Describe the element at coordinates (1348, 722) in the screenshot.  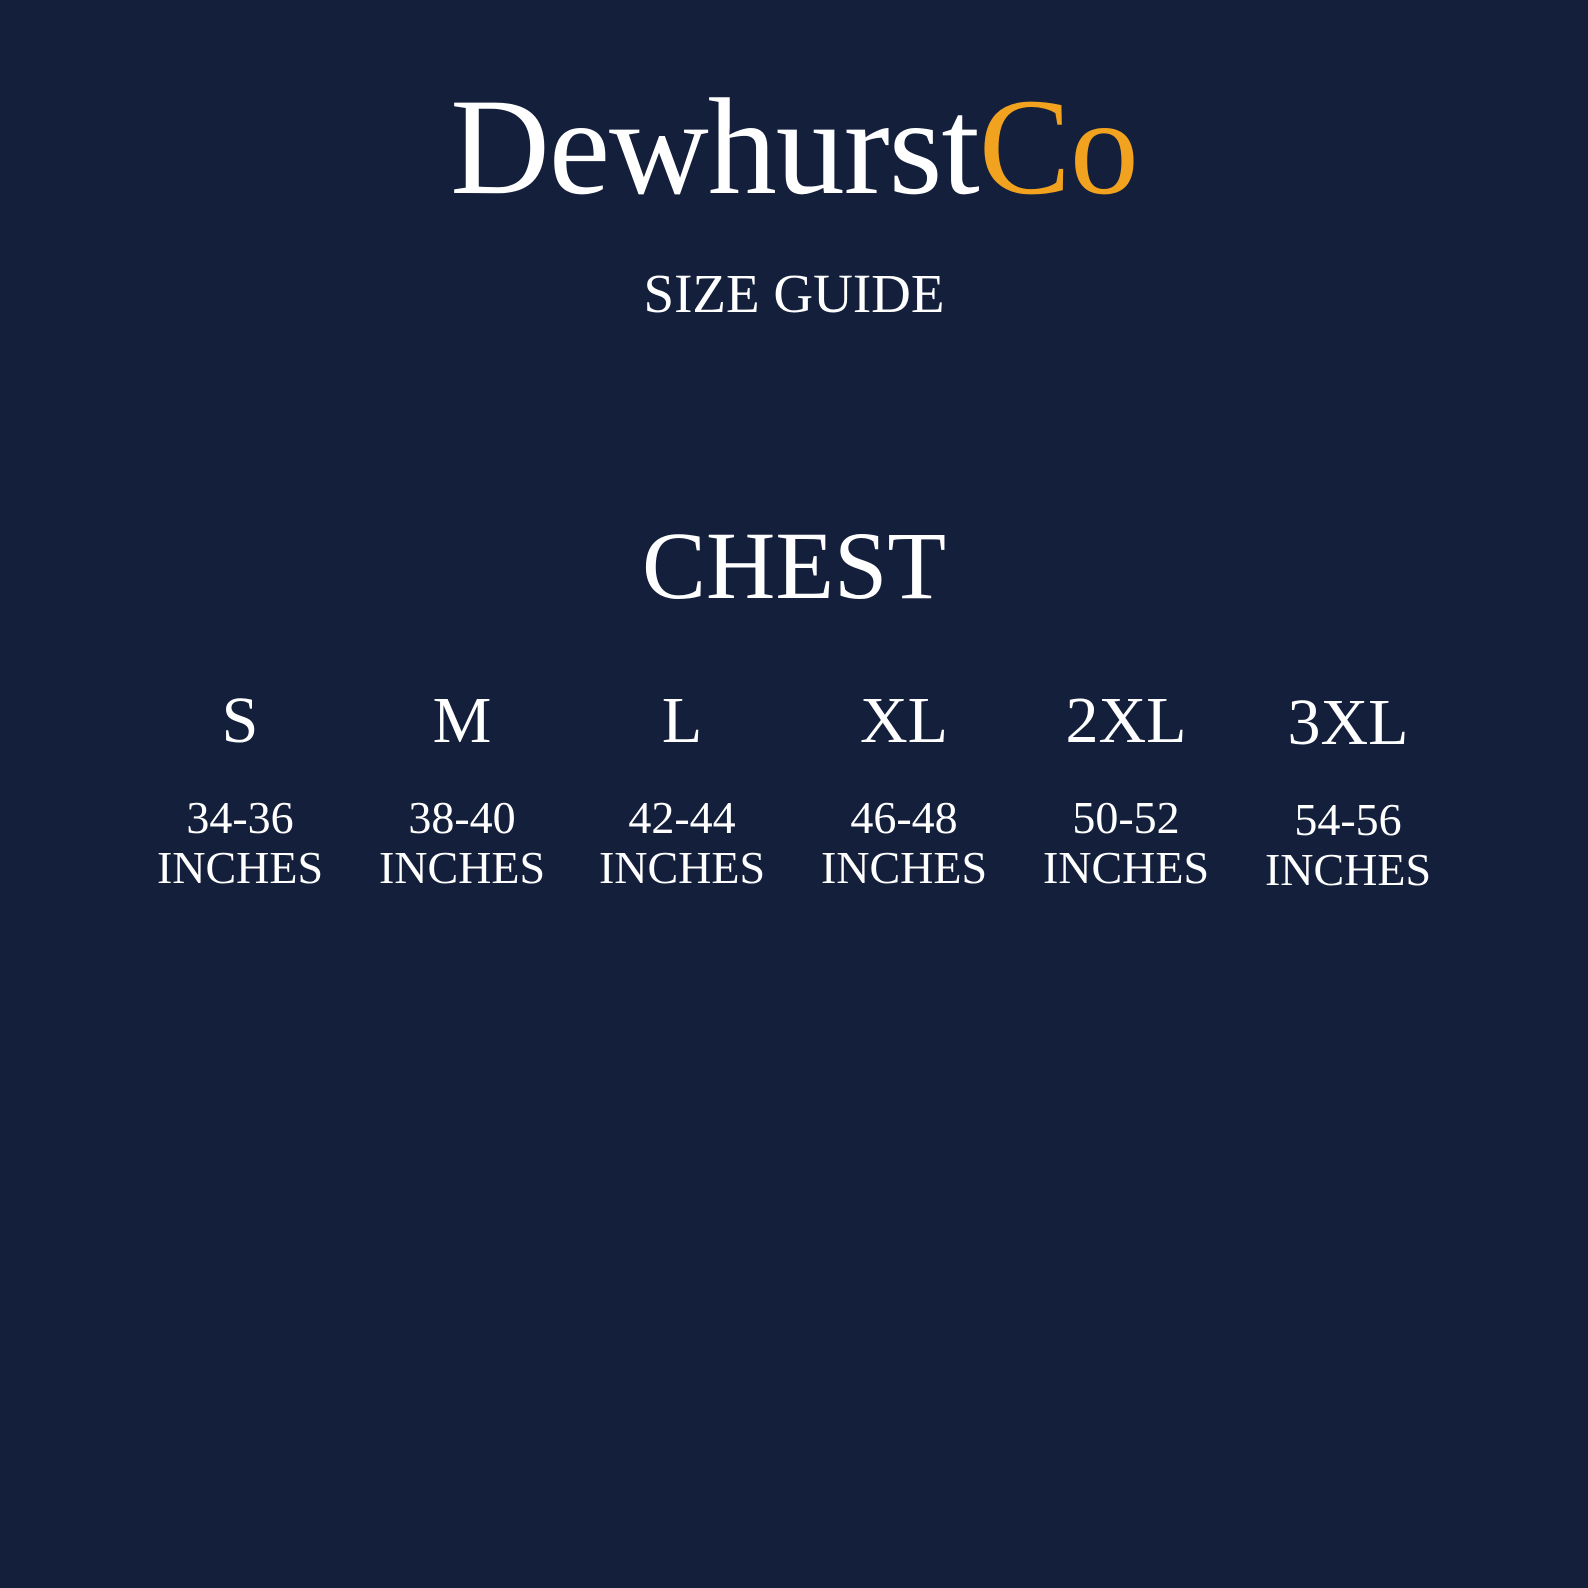
I see `size-label: 3XL` at that location.